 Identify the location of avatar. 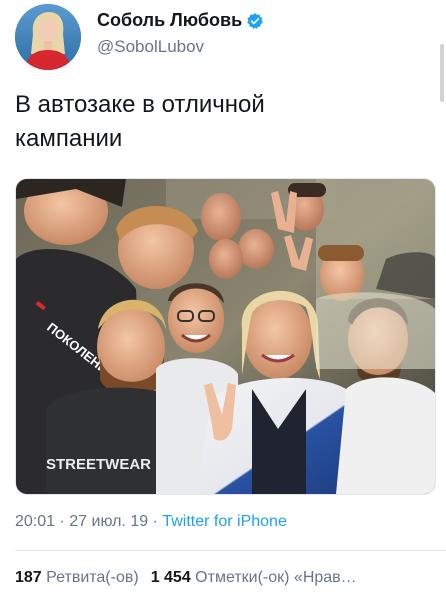
(48, 37).